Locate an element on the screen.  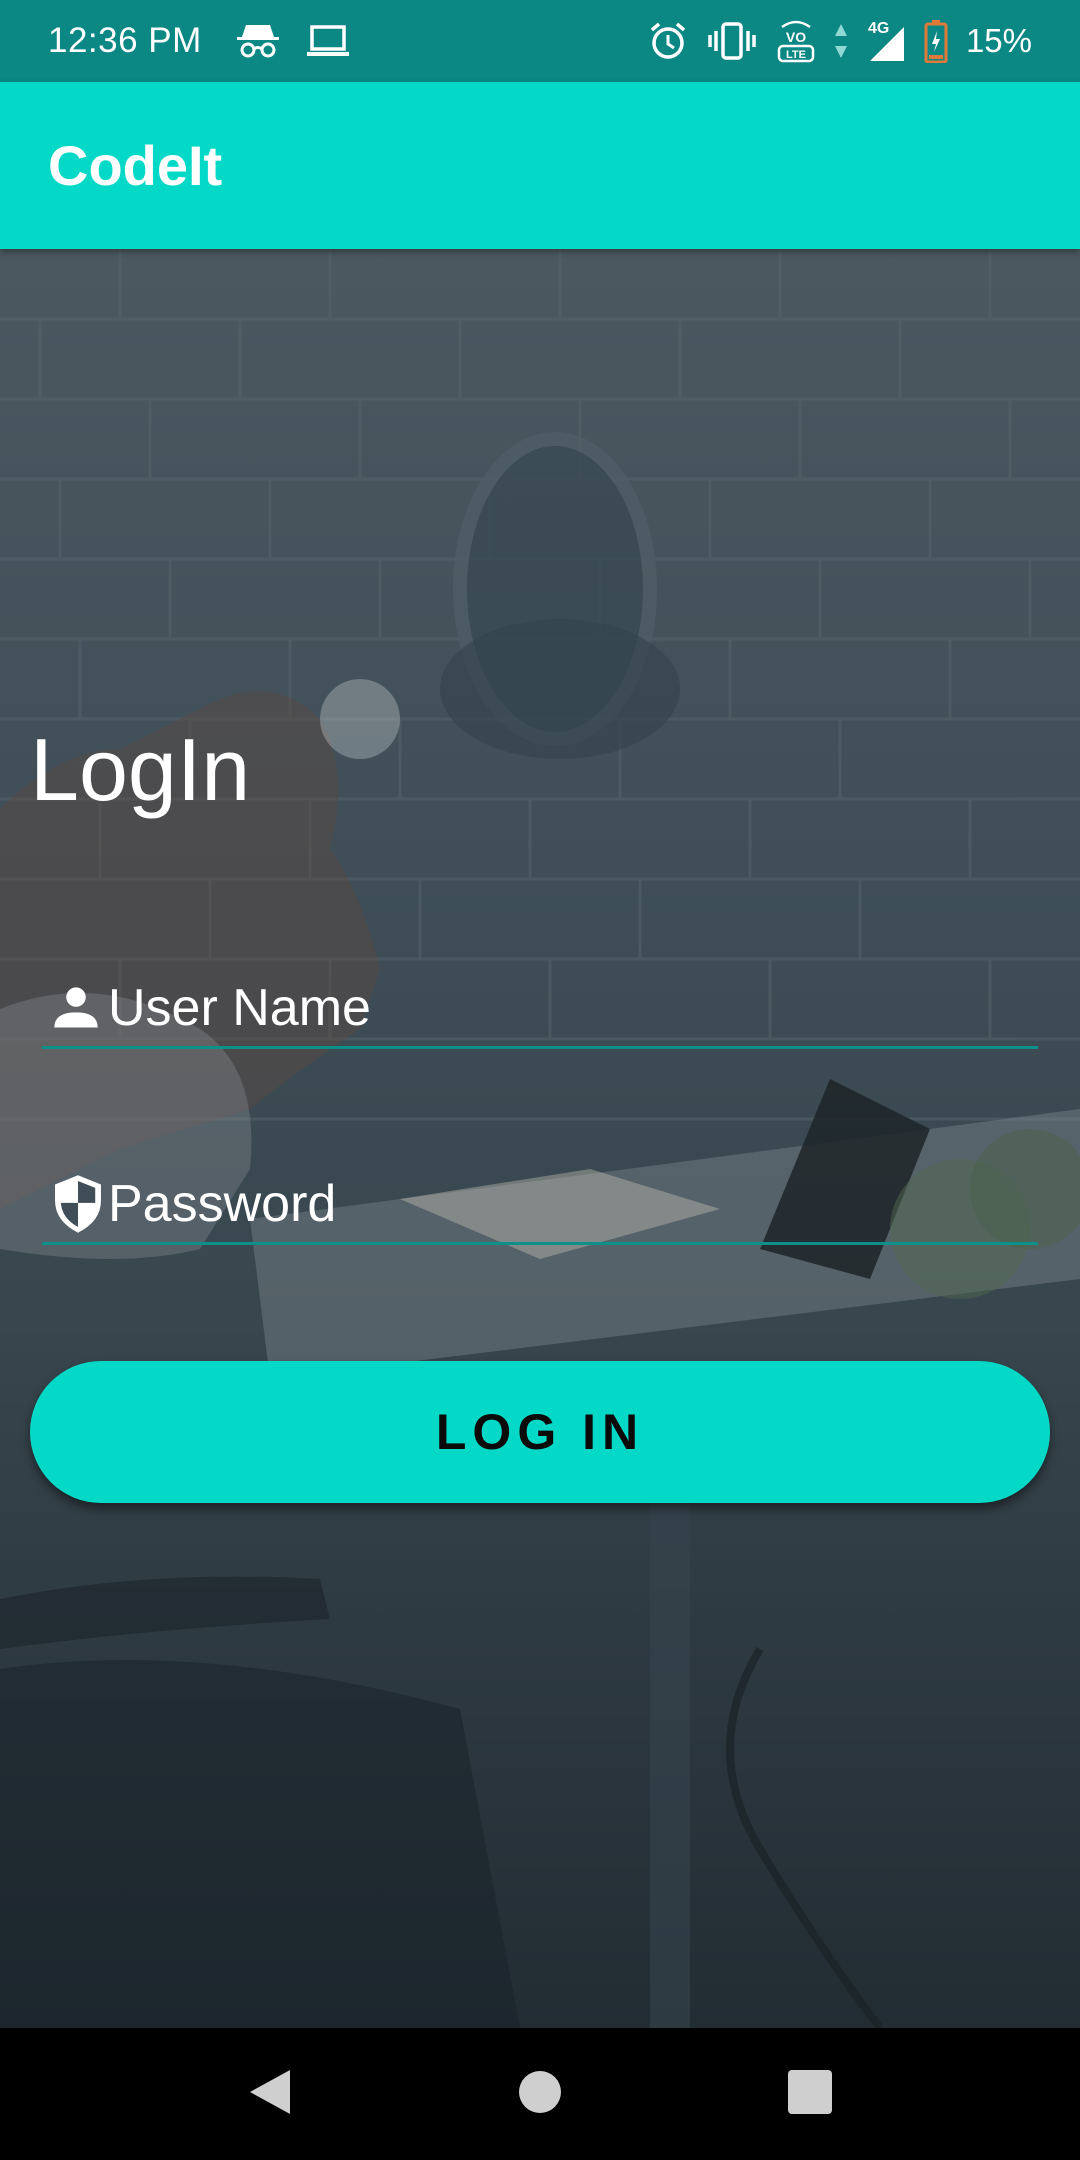
network-type-label: 4G is located at coordinates (878, 28).